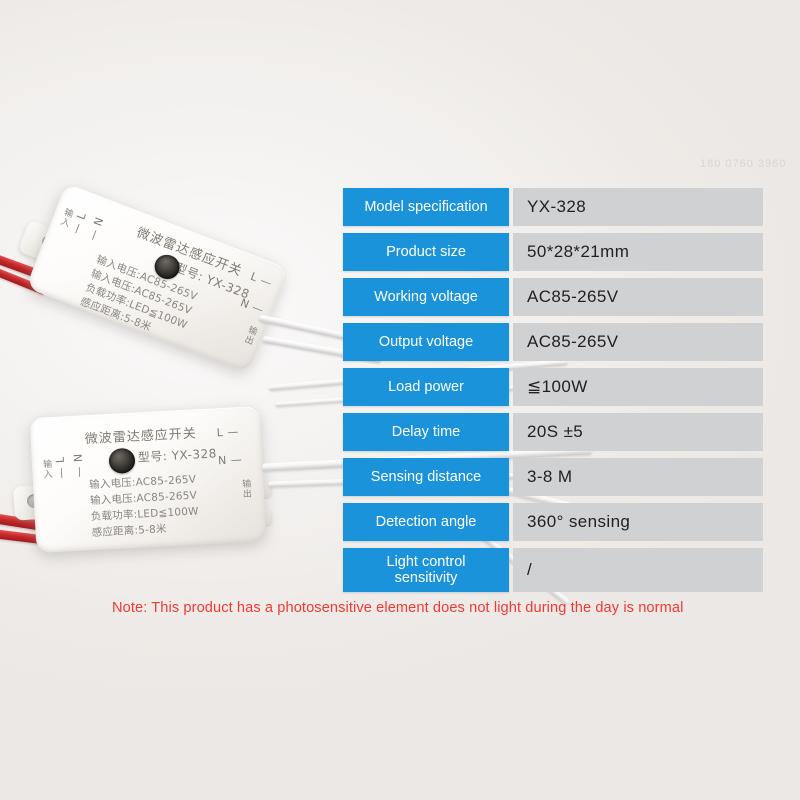 This screenshot has width=800, height=800. Describe the element at coordinates (46, 469) in the screenshot. I see `lower-input-label: 输入` at that location.